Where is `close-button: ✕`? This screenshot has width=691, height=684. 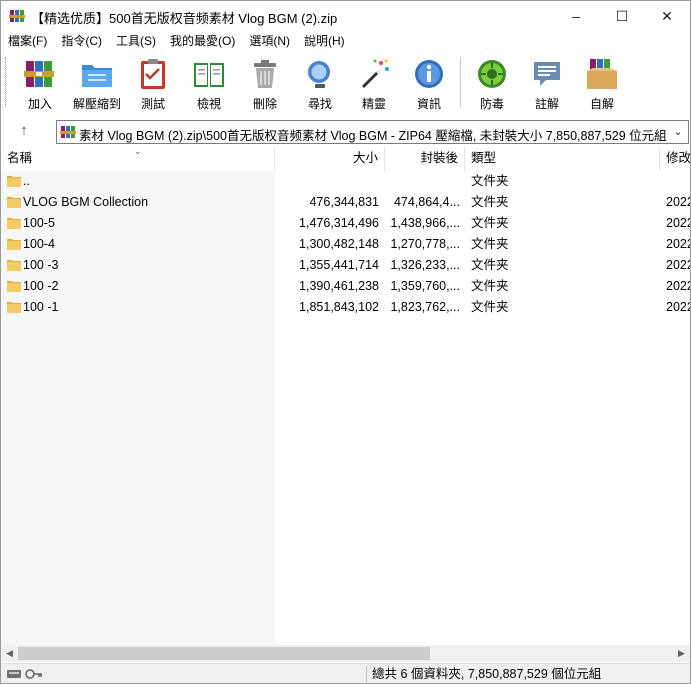
close-button: ✕ is located at coordinates (667, 16).